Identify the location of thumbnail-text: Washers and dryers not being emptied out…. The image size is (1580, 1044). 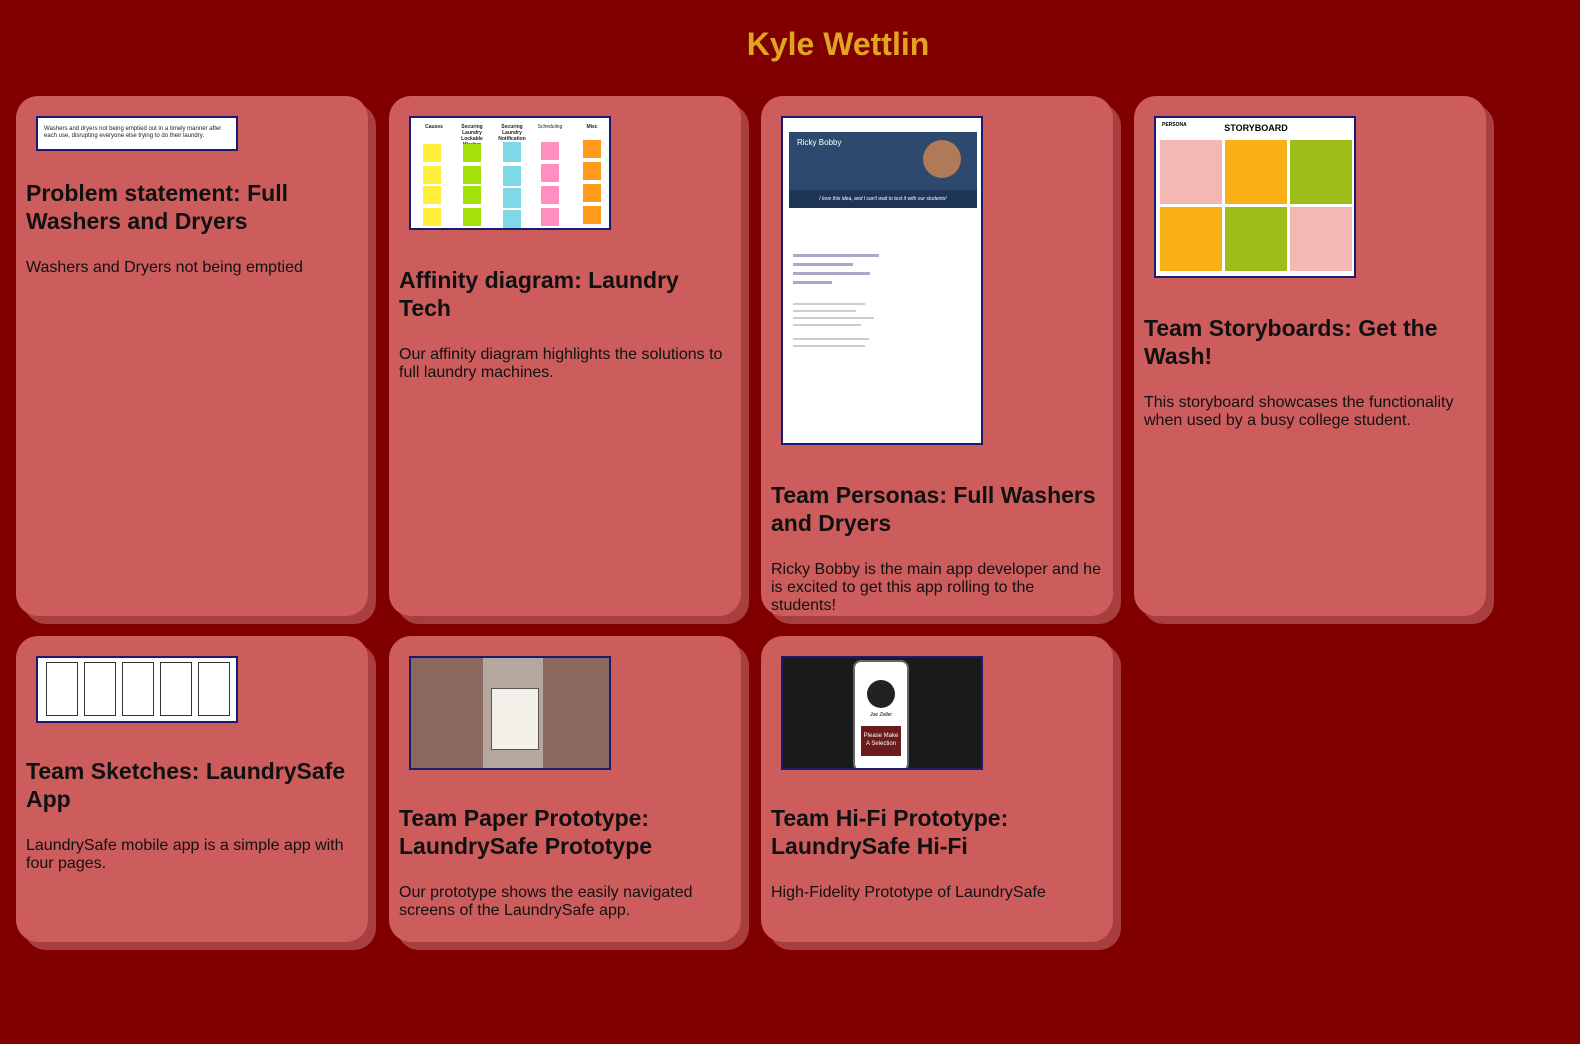
(133, 132).